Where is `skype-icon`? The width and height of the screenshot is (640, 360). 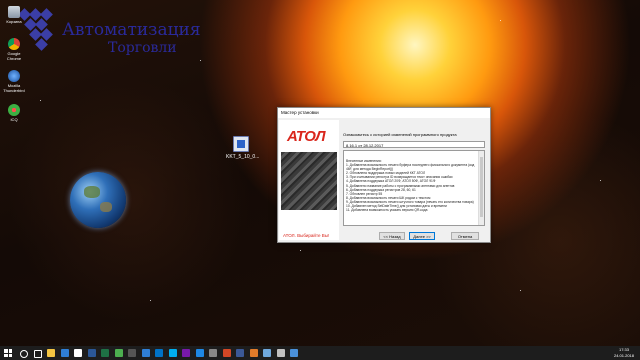 skype-icon is located at coordinates (172, 353).